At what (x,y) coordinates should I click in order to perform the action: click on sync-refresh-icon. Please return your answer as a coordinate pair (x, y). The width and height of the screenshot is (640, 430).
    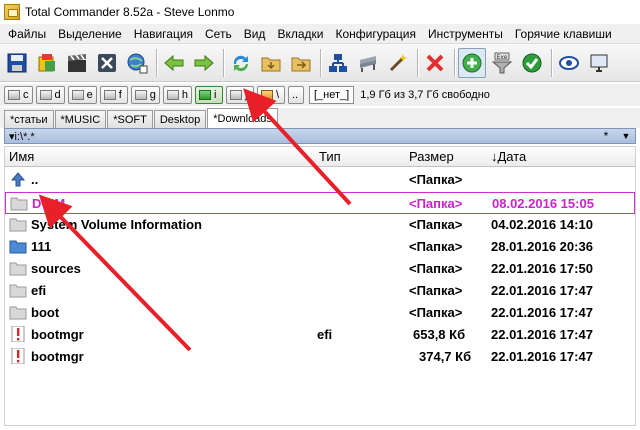
    Looking at the image, I should click on (241, 63).